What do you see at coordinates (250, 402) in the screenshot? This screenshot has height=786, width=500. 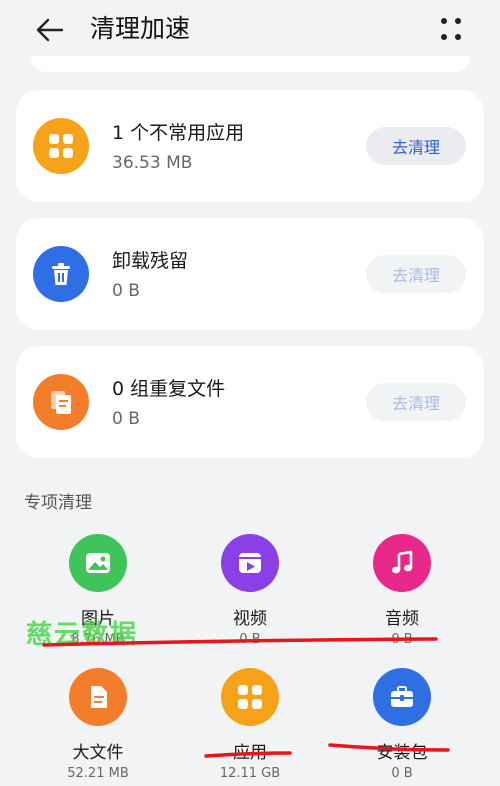 I see `duplicate-files-card: 0 组重复文件 0 B 去清理` at bounding box center [250, 402].